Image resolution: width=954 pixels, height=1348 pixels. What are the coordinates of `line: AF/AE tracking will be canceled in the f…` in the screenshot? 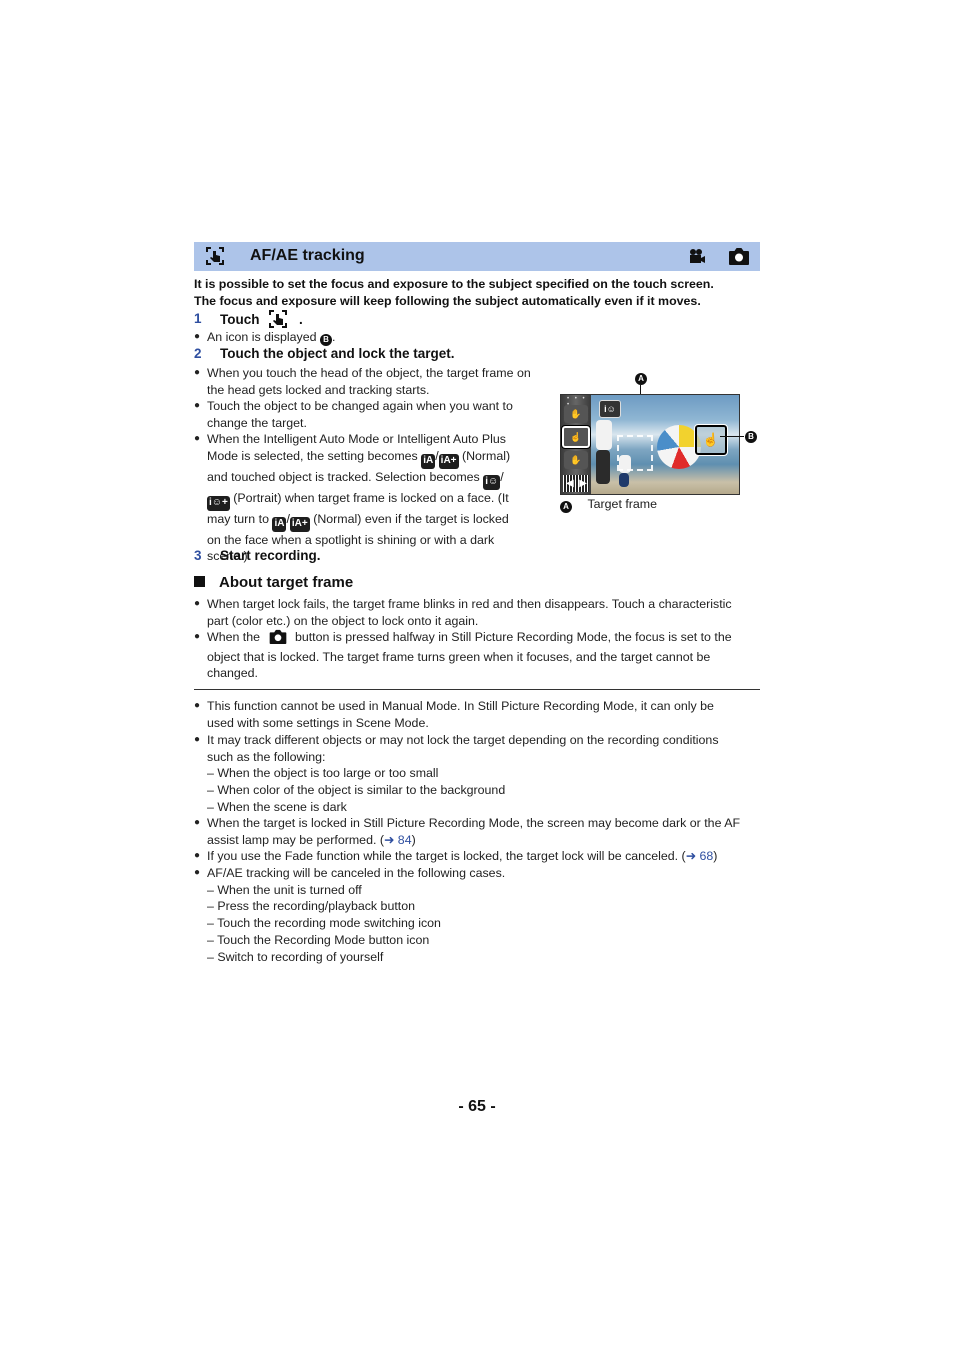 It's located at (356, 873).